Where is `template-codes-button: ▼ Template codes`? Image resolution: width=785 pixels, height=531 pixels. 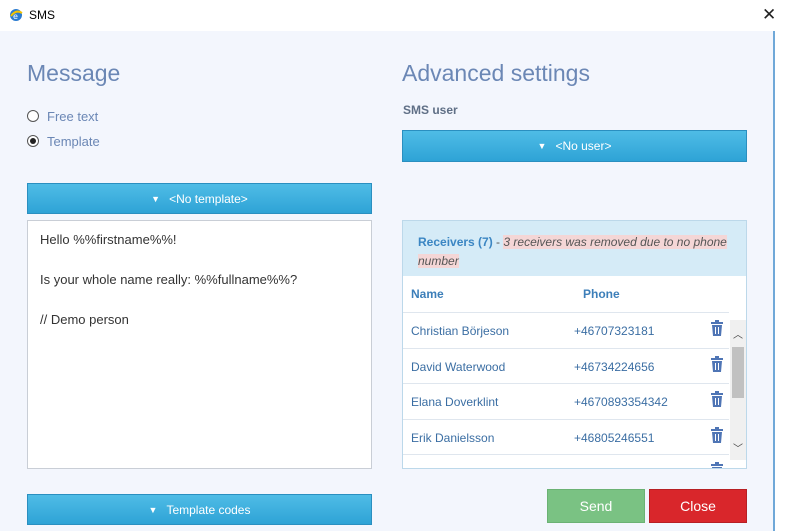 template-codes-button: ▼ Template codes is located at coordinates (199, 509).